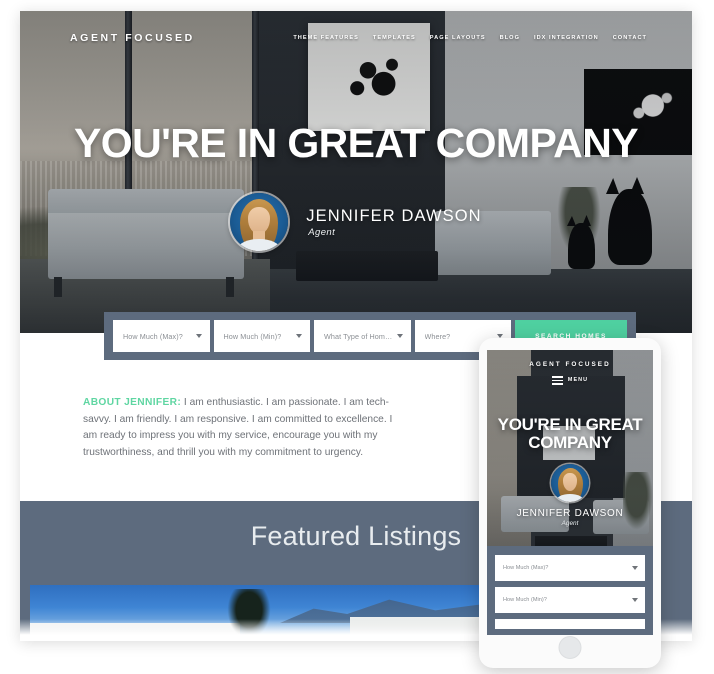  I want to click on search-field-price-min-label: How Much (Min)?, so click(252, 336).